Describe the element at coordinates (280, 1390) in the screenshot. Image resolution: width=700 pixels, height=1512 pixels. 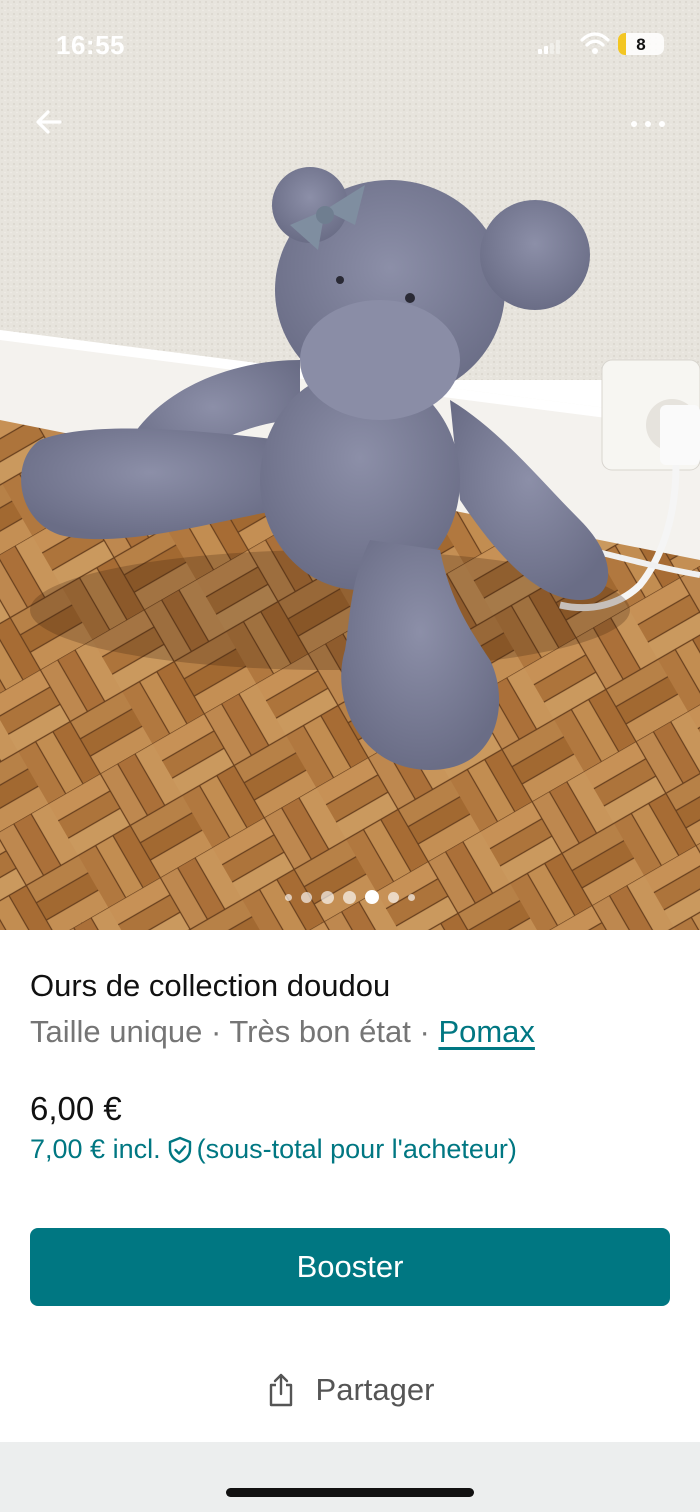
I see `share-icon` at that location.